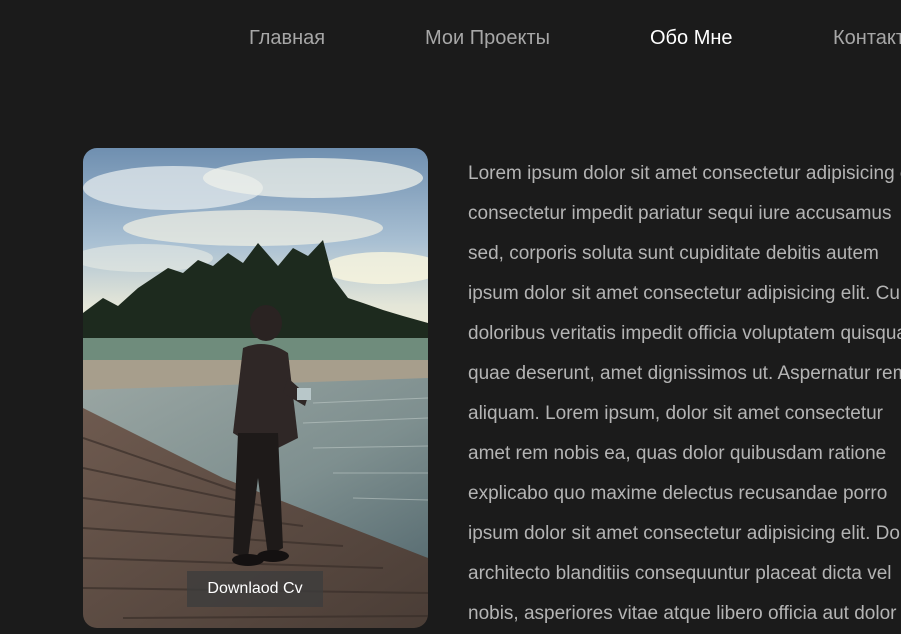  Describe the element at coordinates (867, 38) in the screenshot. I see `nav-link-contacts: Контакты` at that location.